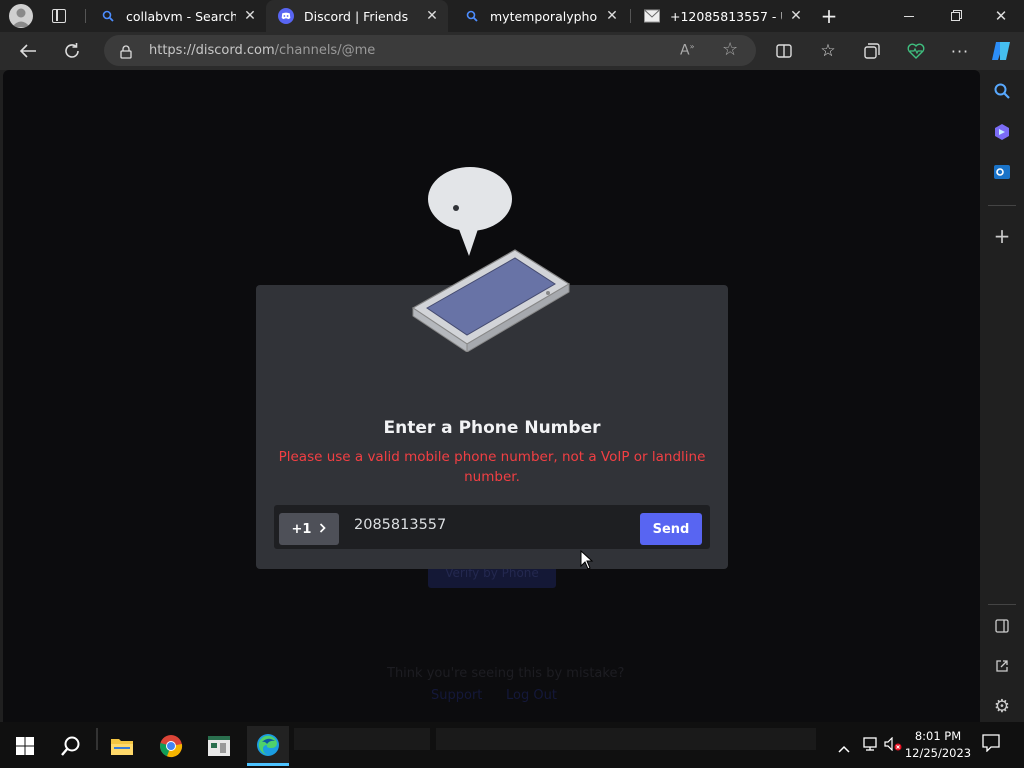 Image resolution: width=1024 pixels, height=768 pixels. What do you see at coordinates (829, 16) in the screenshot?
I see `new-tab-button: +` at bounding box center [829, 16].